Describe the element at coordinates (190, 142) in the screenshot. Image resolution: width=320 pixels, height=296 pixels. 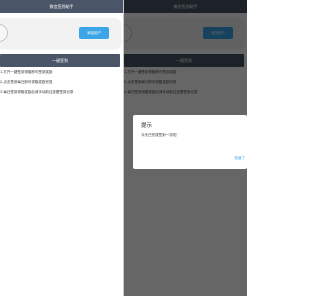
I see `alert-dialog: 提示 今天已完成签到一次啦！ 知道了` at that location.